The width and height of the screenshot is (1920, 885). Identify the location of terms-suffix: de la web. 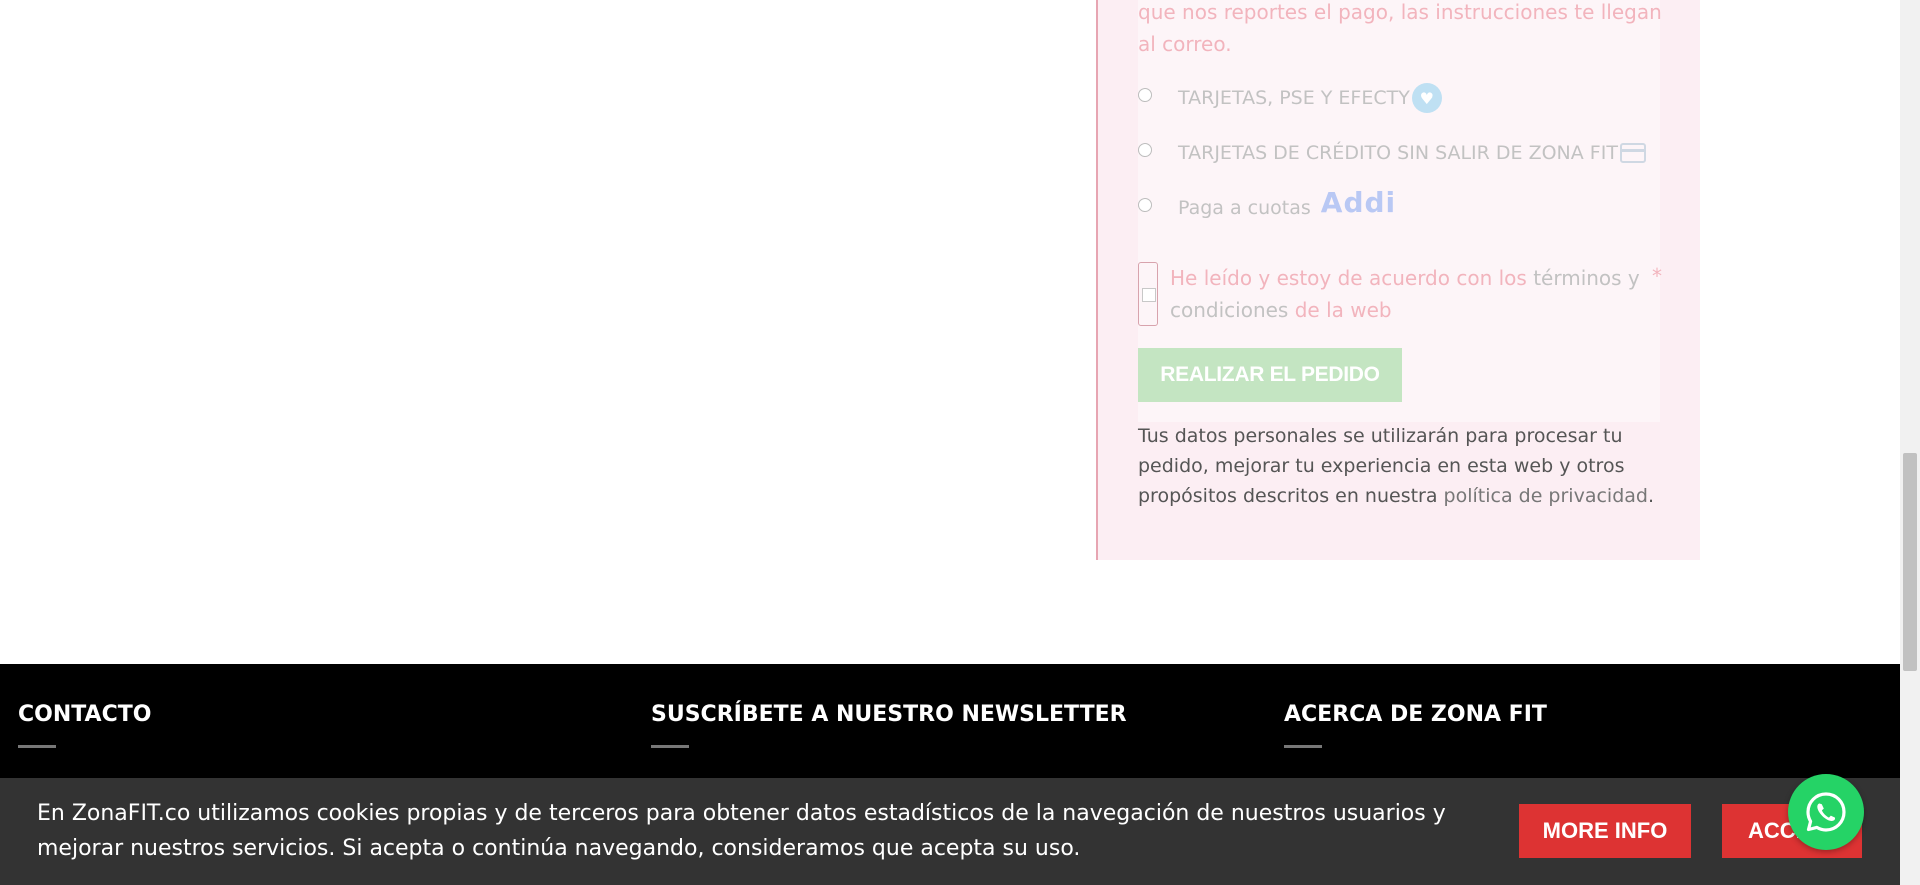
(1340, 310).